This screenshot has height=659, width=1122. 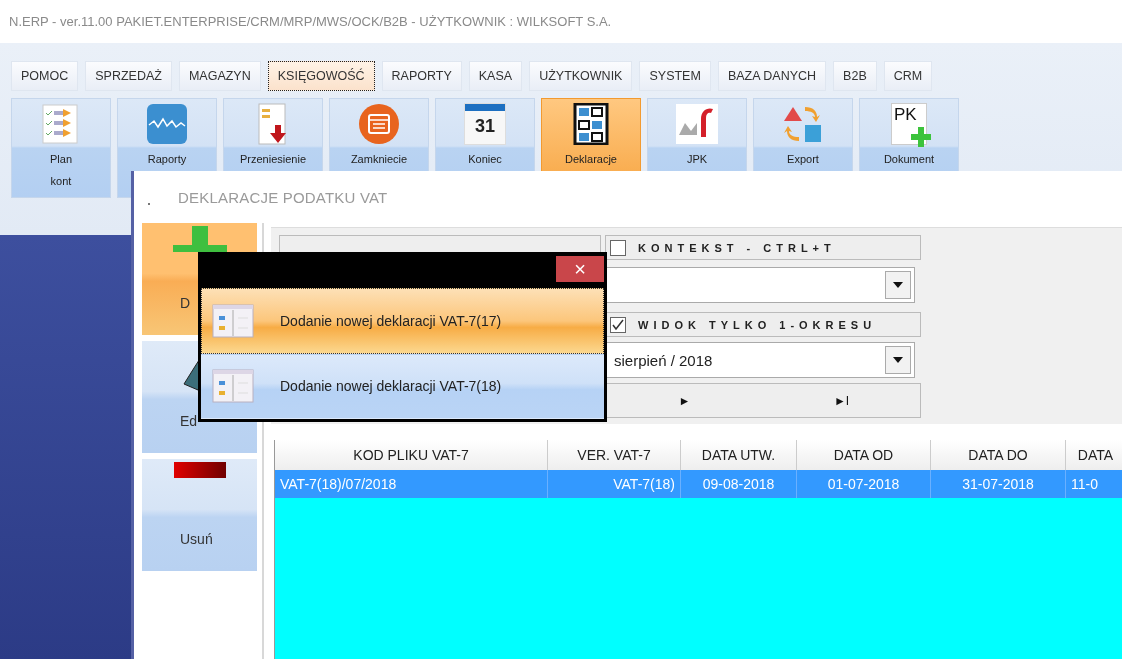 What do you see at coordinates (495, 76) in the screenshot?
I see `menu-tab: KASA` at bounding box center [495, 76].